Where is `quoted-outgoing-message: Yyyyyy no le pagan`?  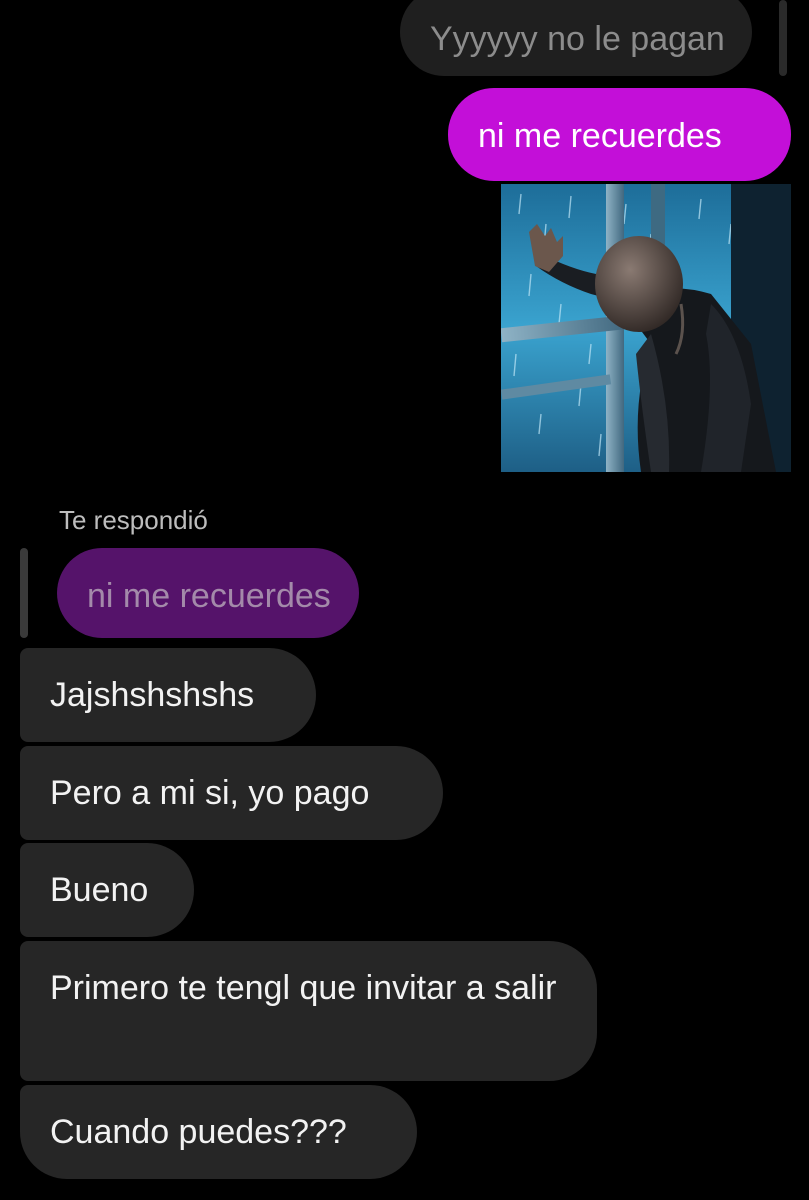
quoted-outgoing-message: Yyyyyy no le pagan is located at coordinates (576, 38).